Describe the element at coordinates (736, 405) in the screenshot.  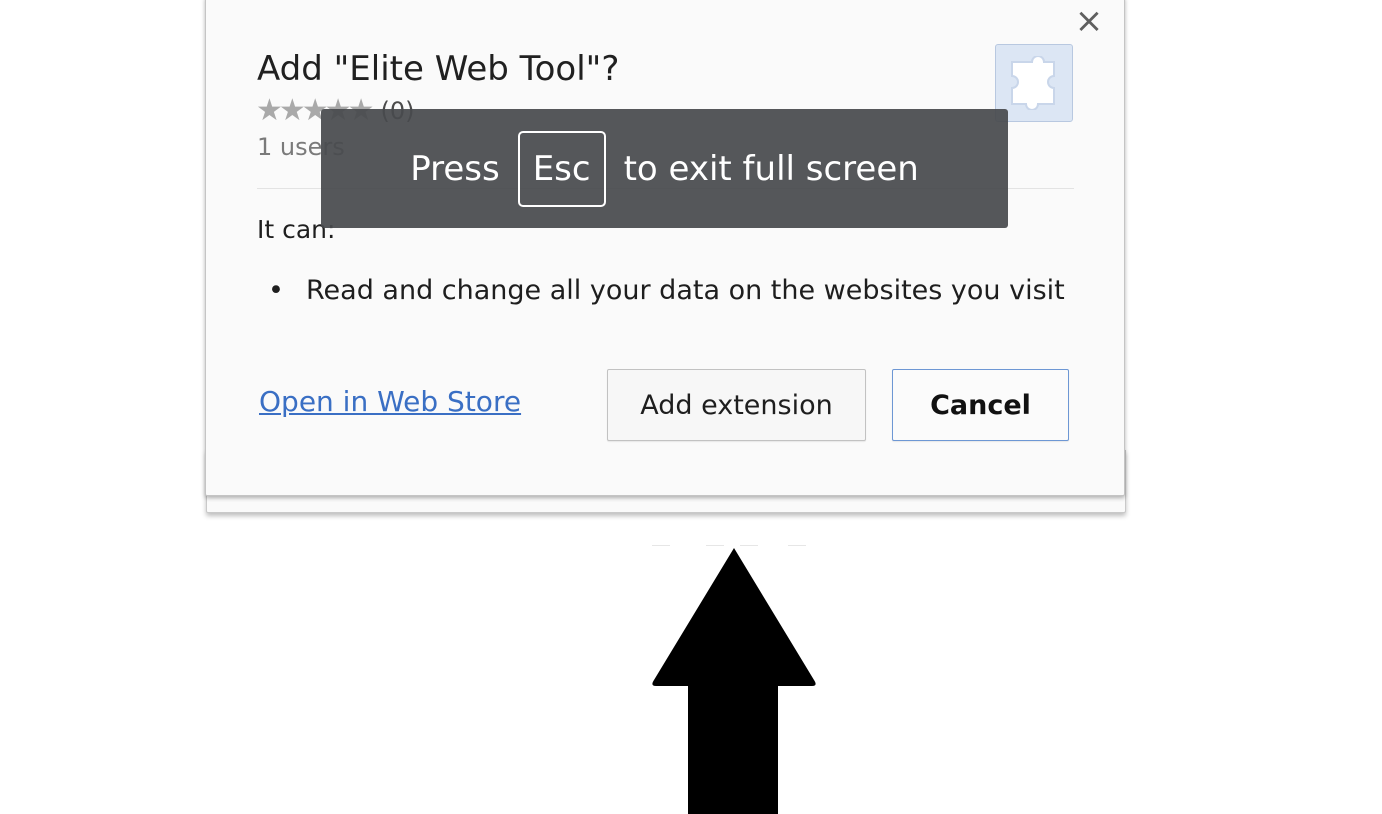
I see `add-extension-button: Add extension` at that location.